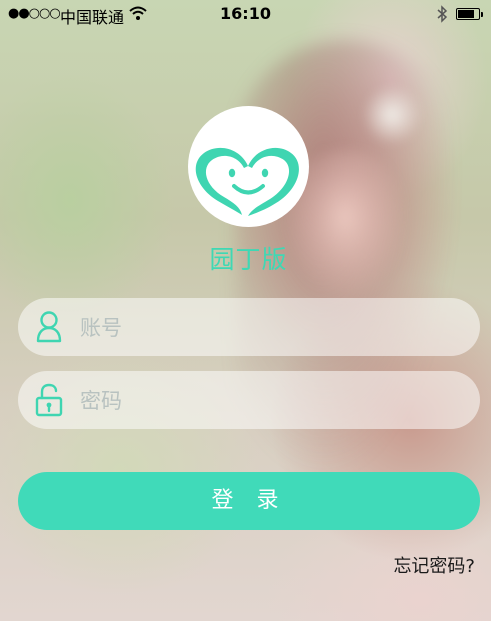 This screenshot has height=621, width=491. I want to click on password-field, so click(249, 401).